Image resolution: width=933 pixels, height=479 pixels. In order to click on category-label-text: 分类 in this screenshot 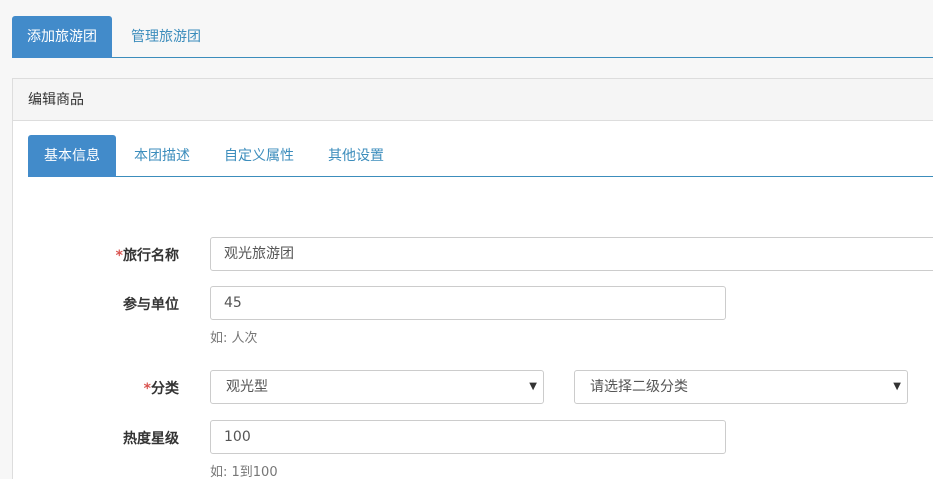, I will do `click(165, 389)`.